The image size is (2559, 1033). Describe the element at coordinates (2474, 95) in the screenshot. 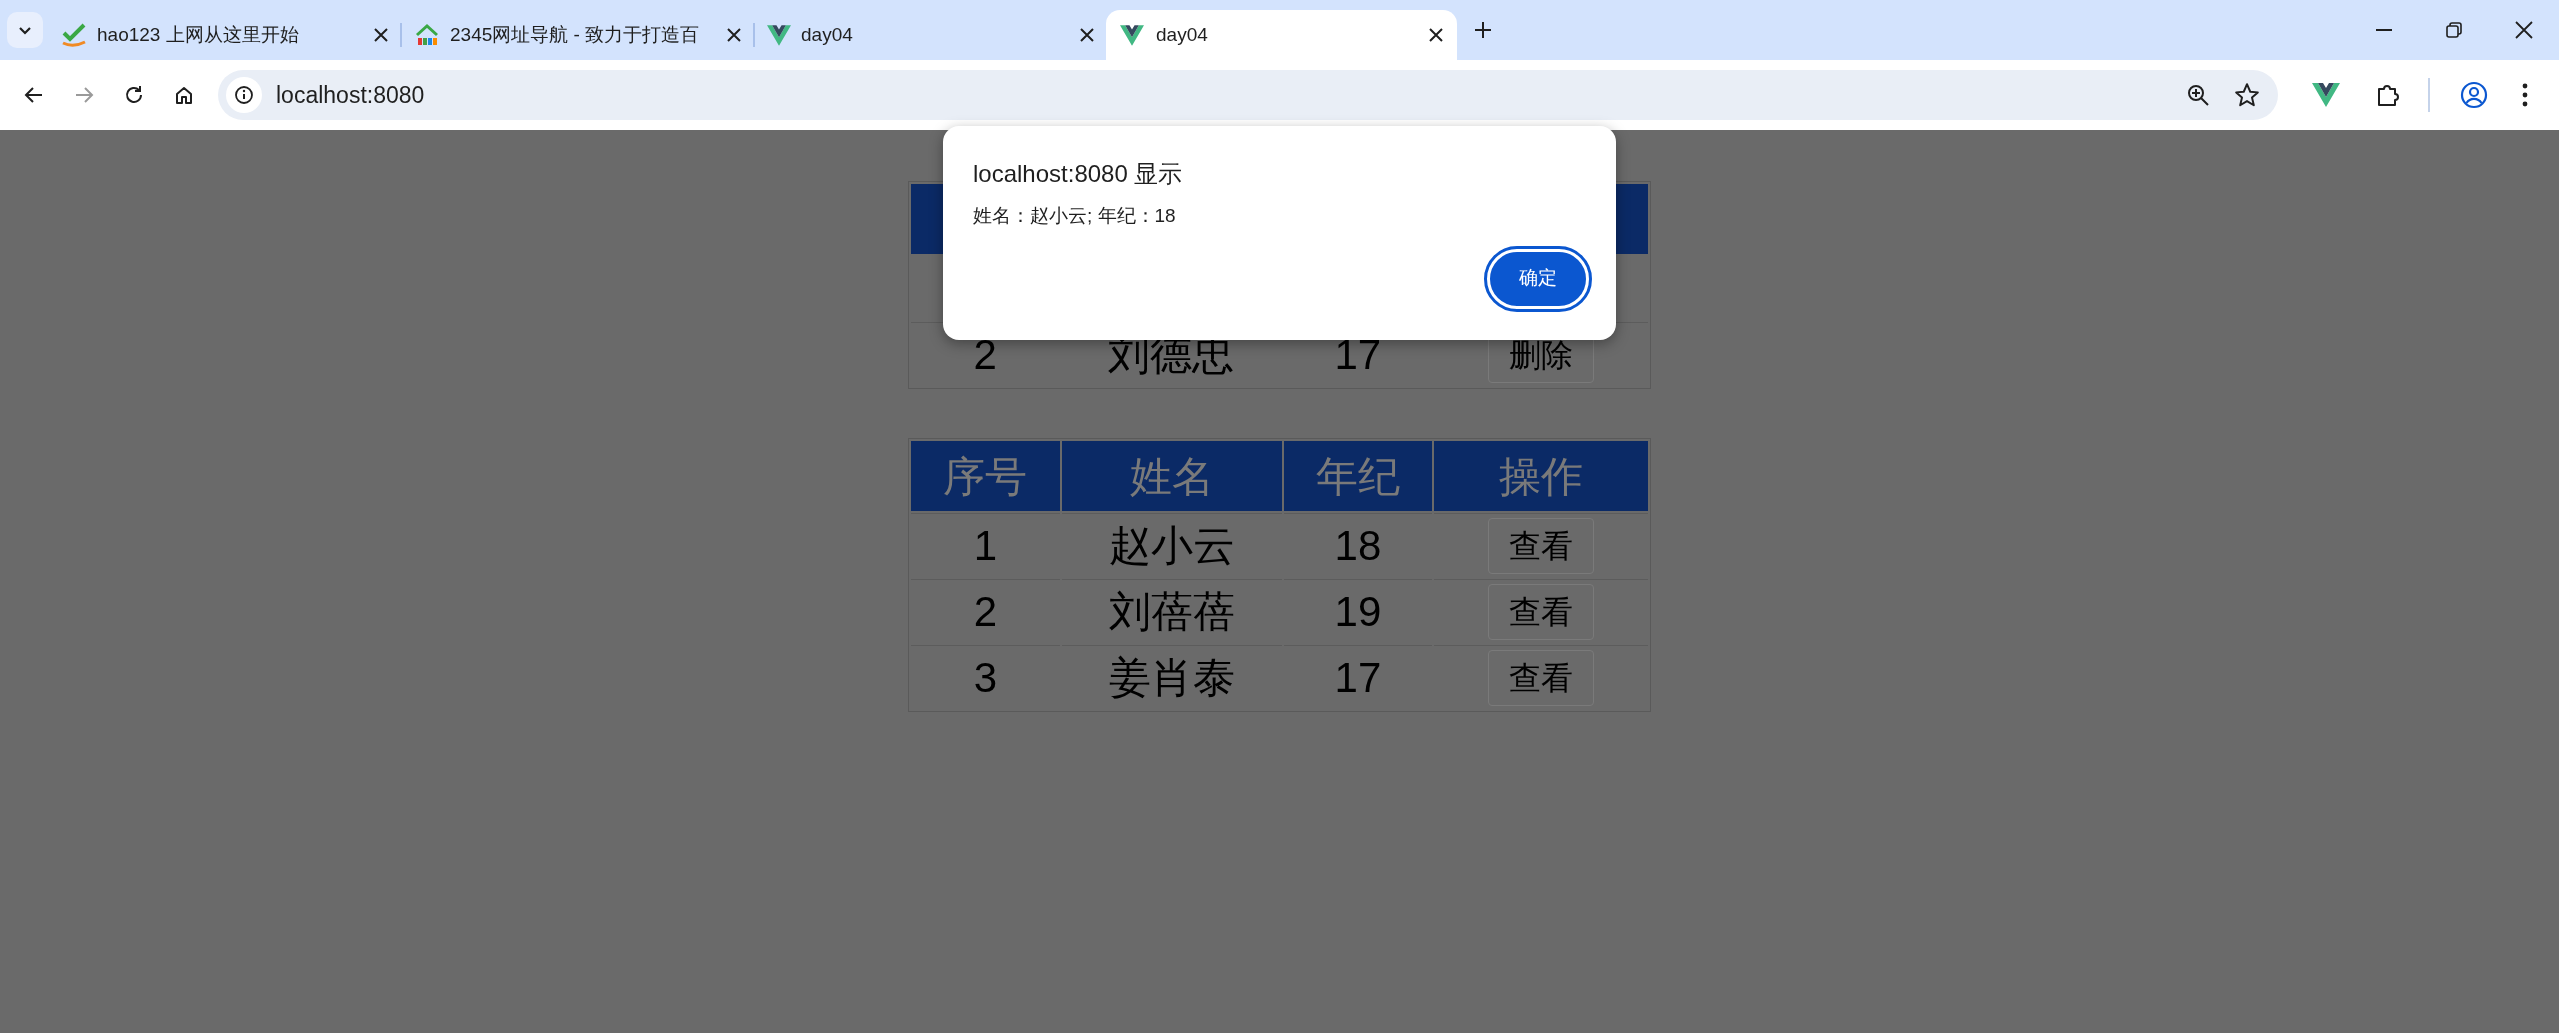

I see `profile-icon` at that location.